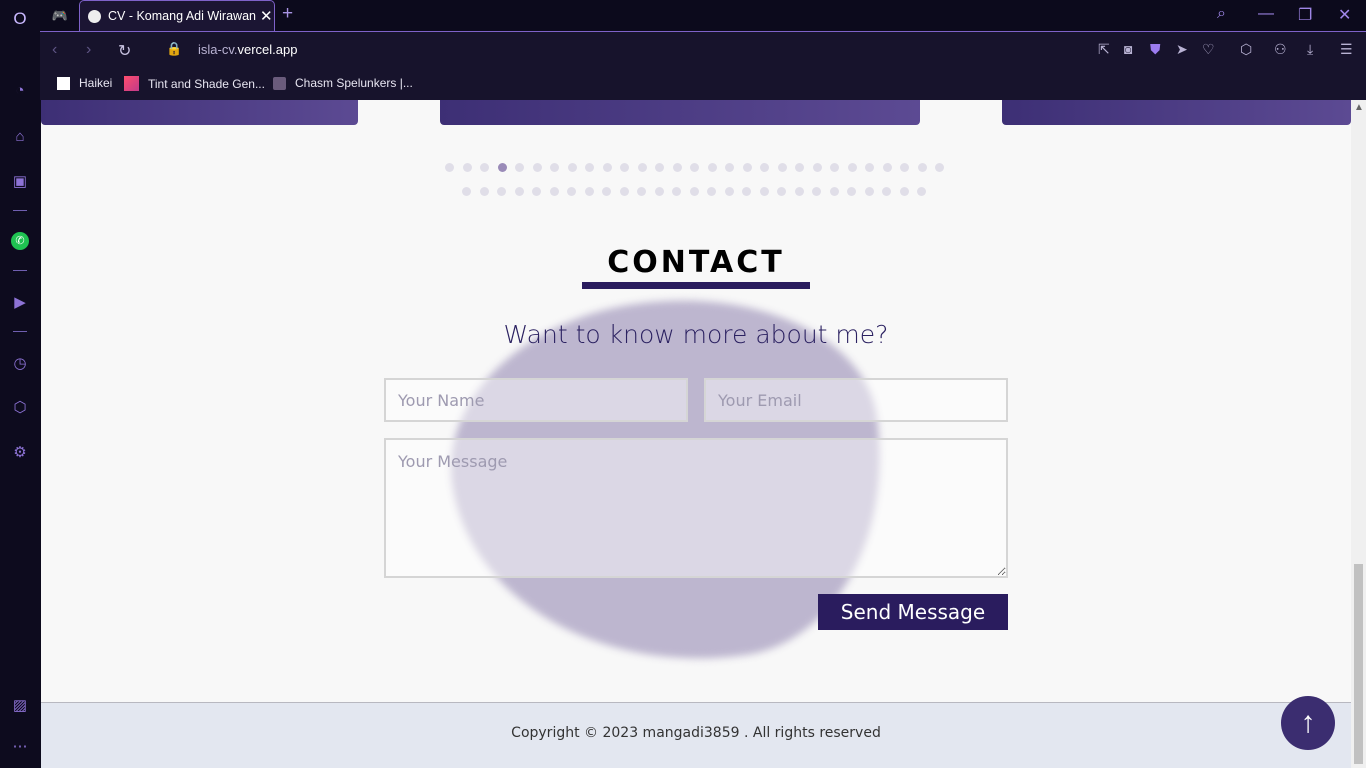 This screenshot has height=768, width=1366. Describe the element at coordinates (856, 400) in the screenshot. I see `email-field` at that location.